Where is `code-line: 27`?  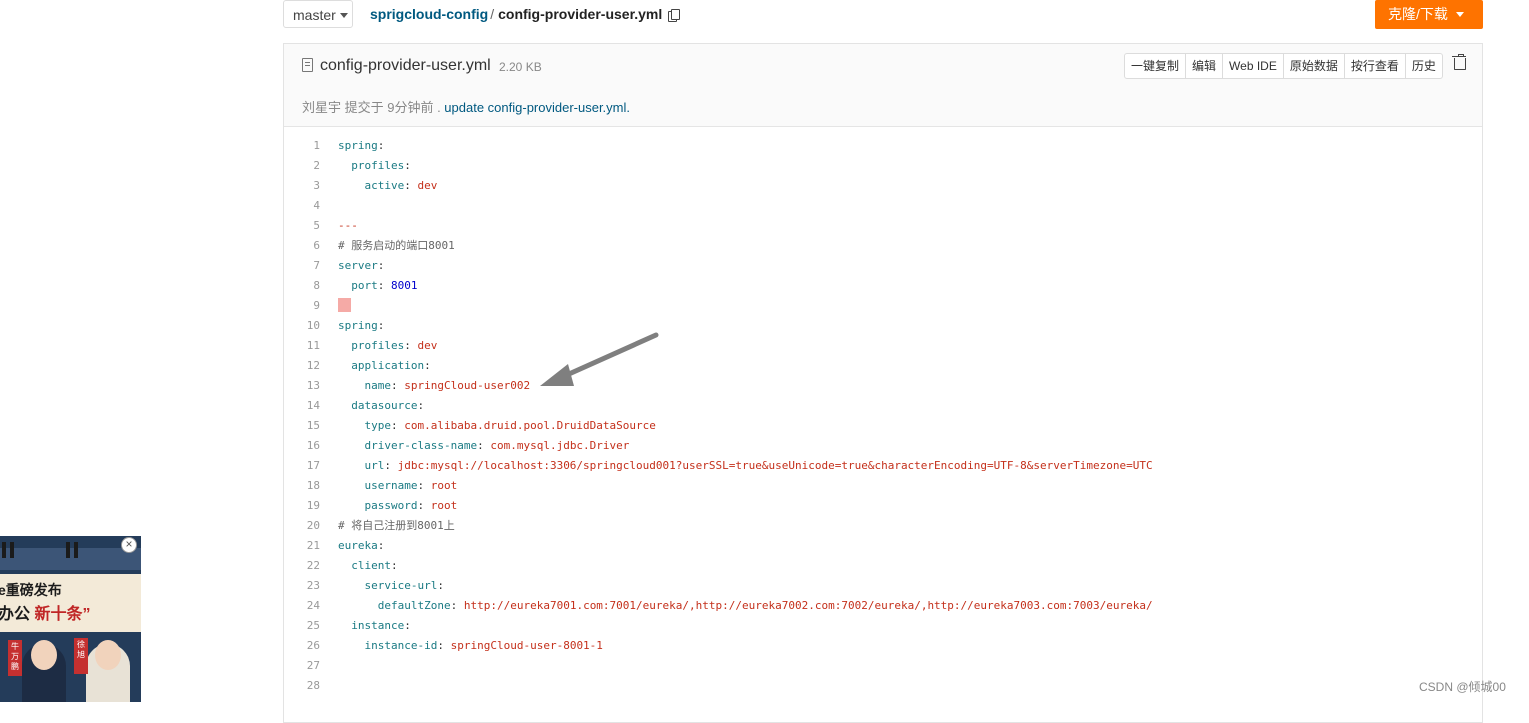
code-line: 27 is located at coordinates (883, 666).